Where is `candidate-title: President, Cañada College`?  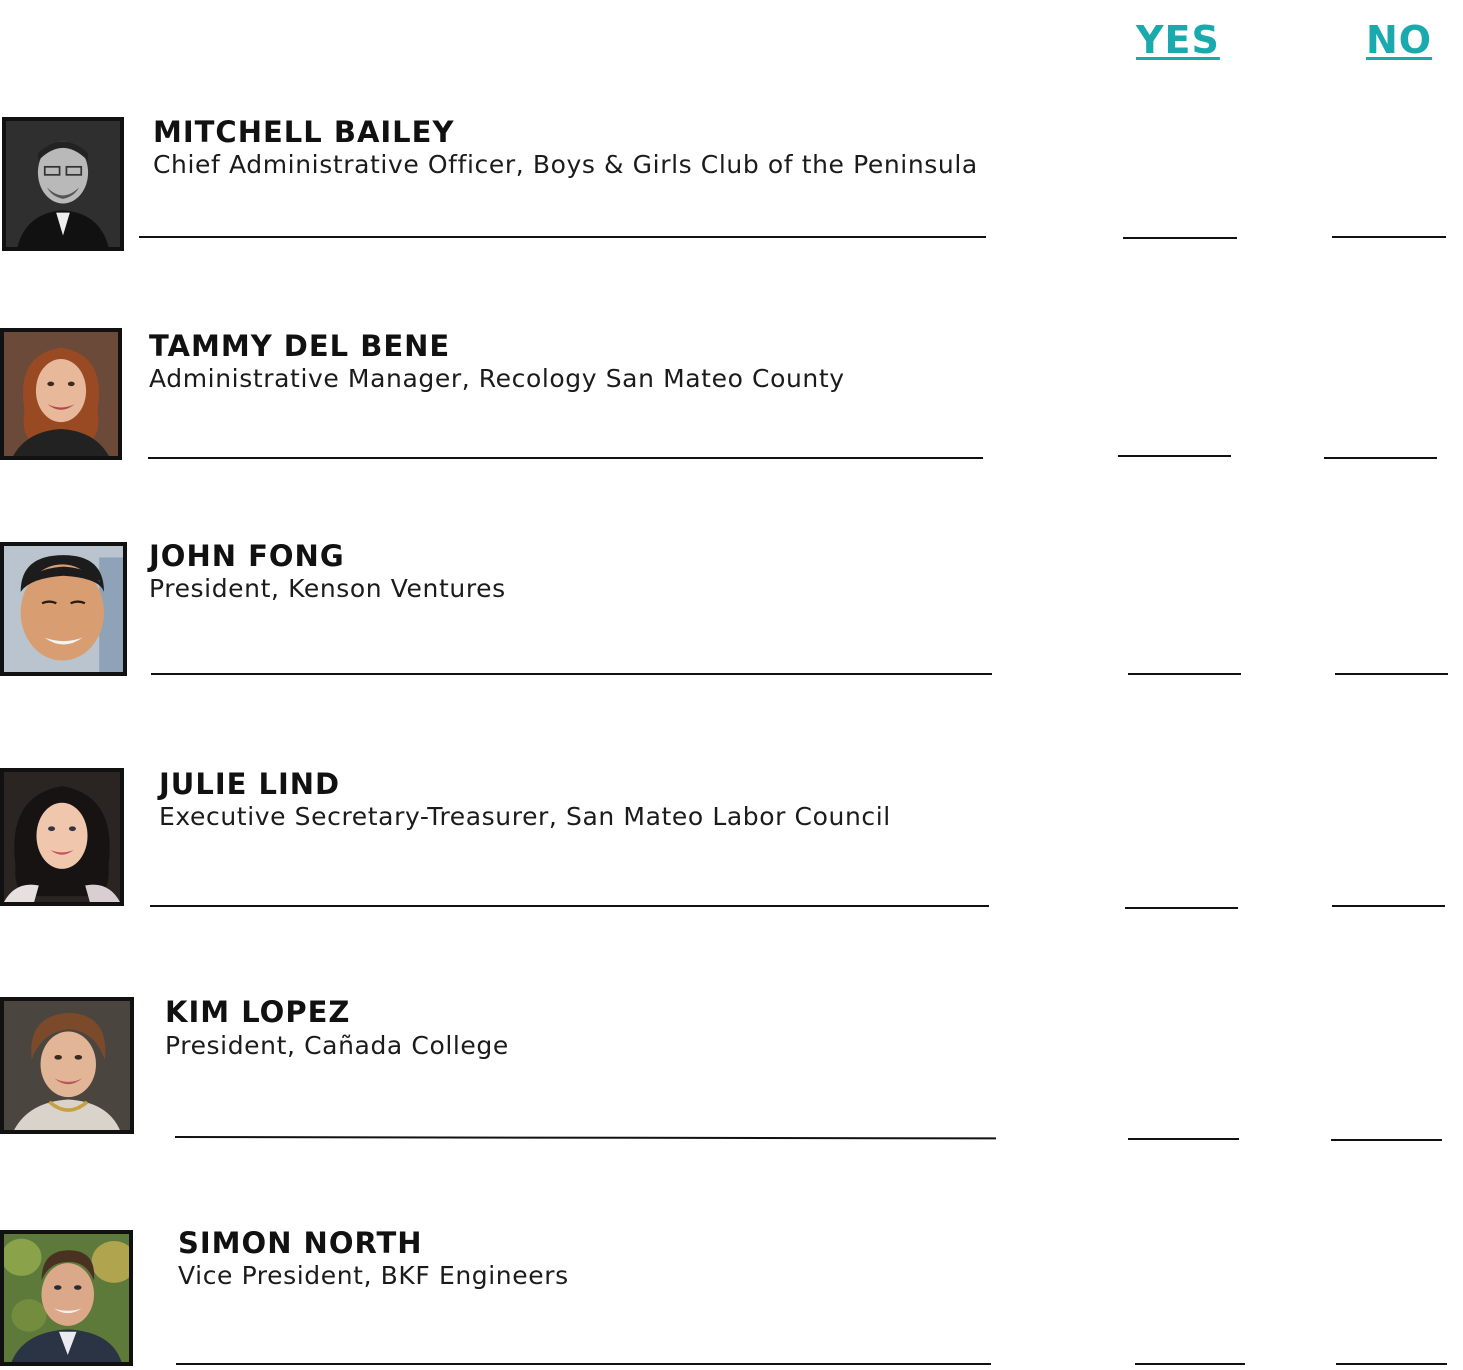 candidate-title: President, Cañada College is located at coordinates (337, 1045).